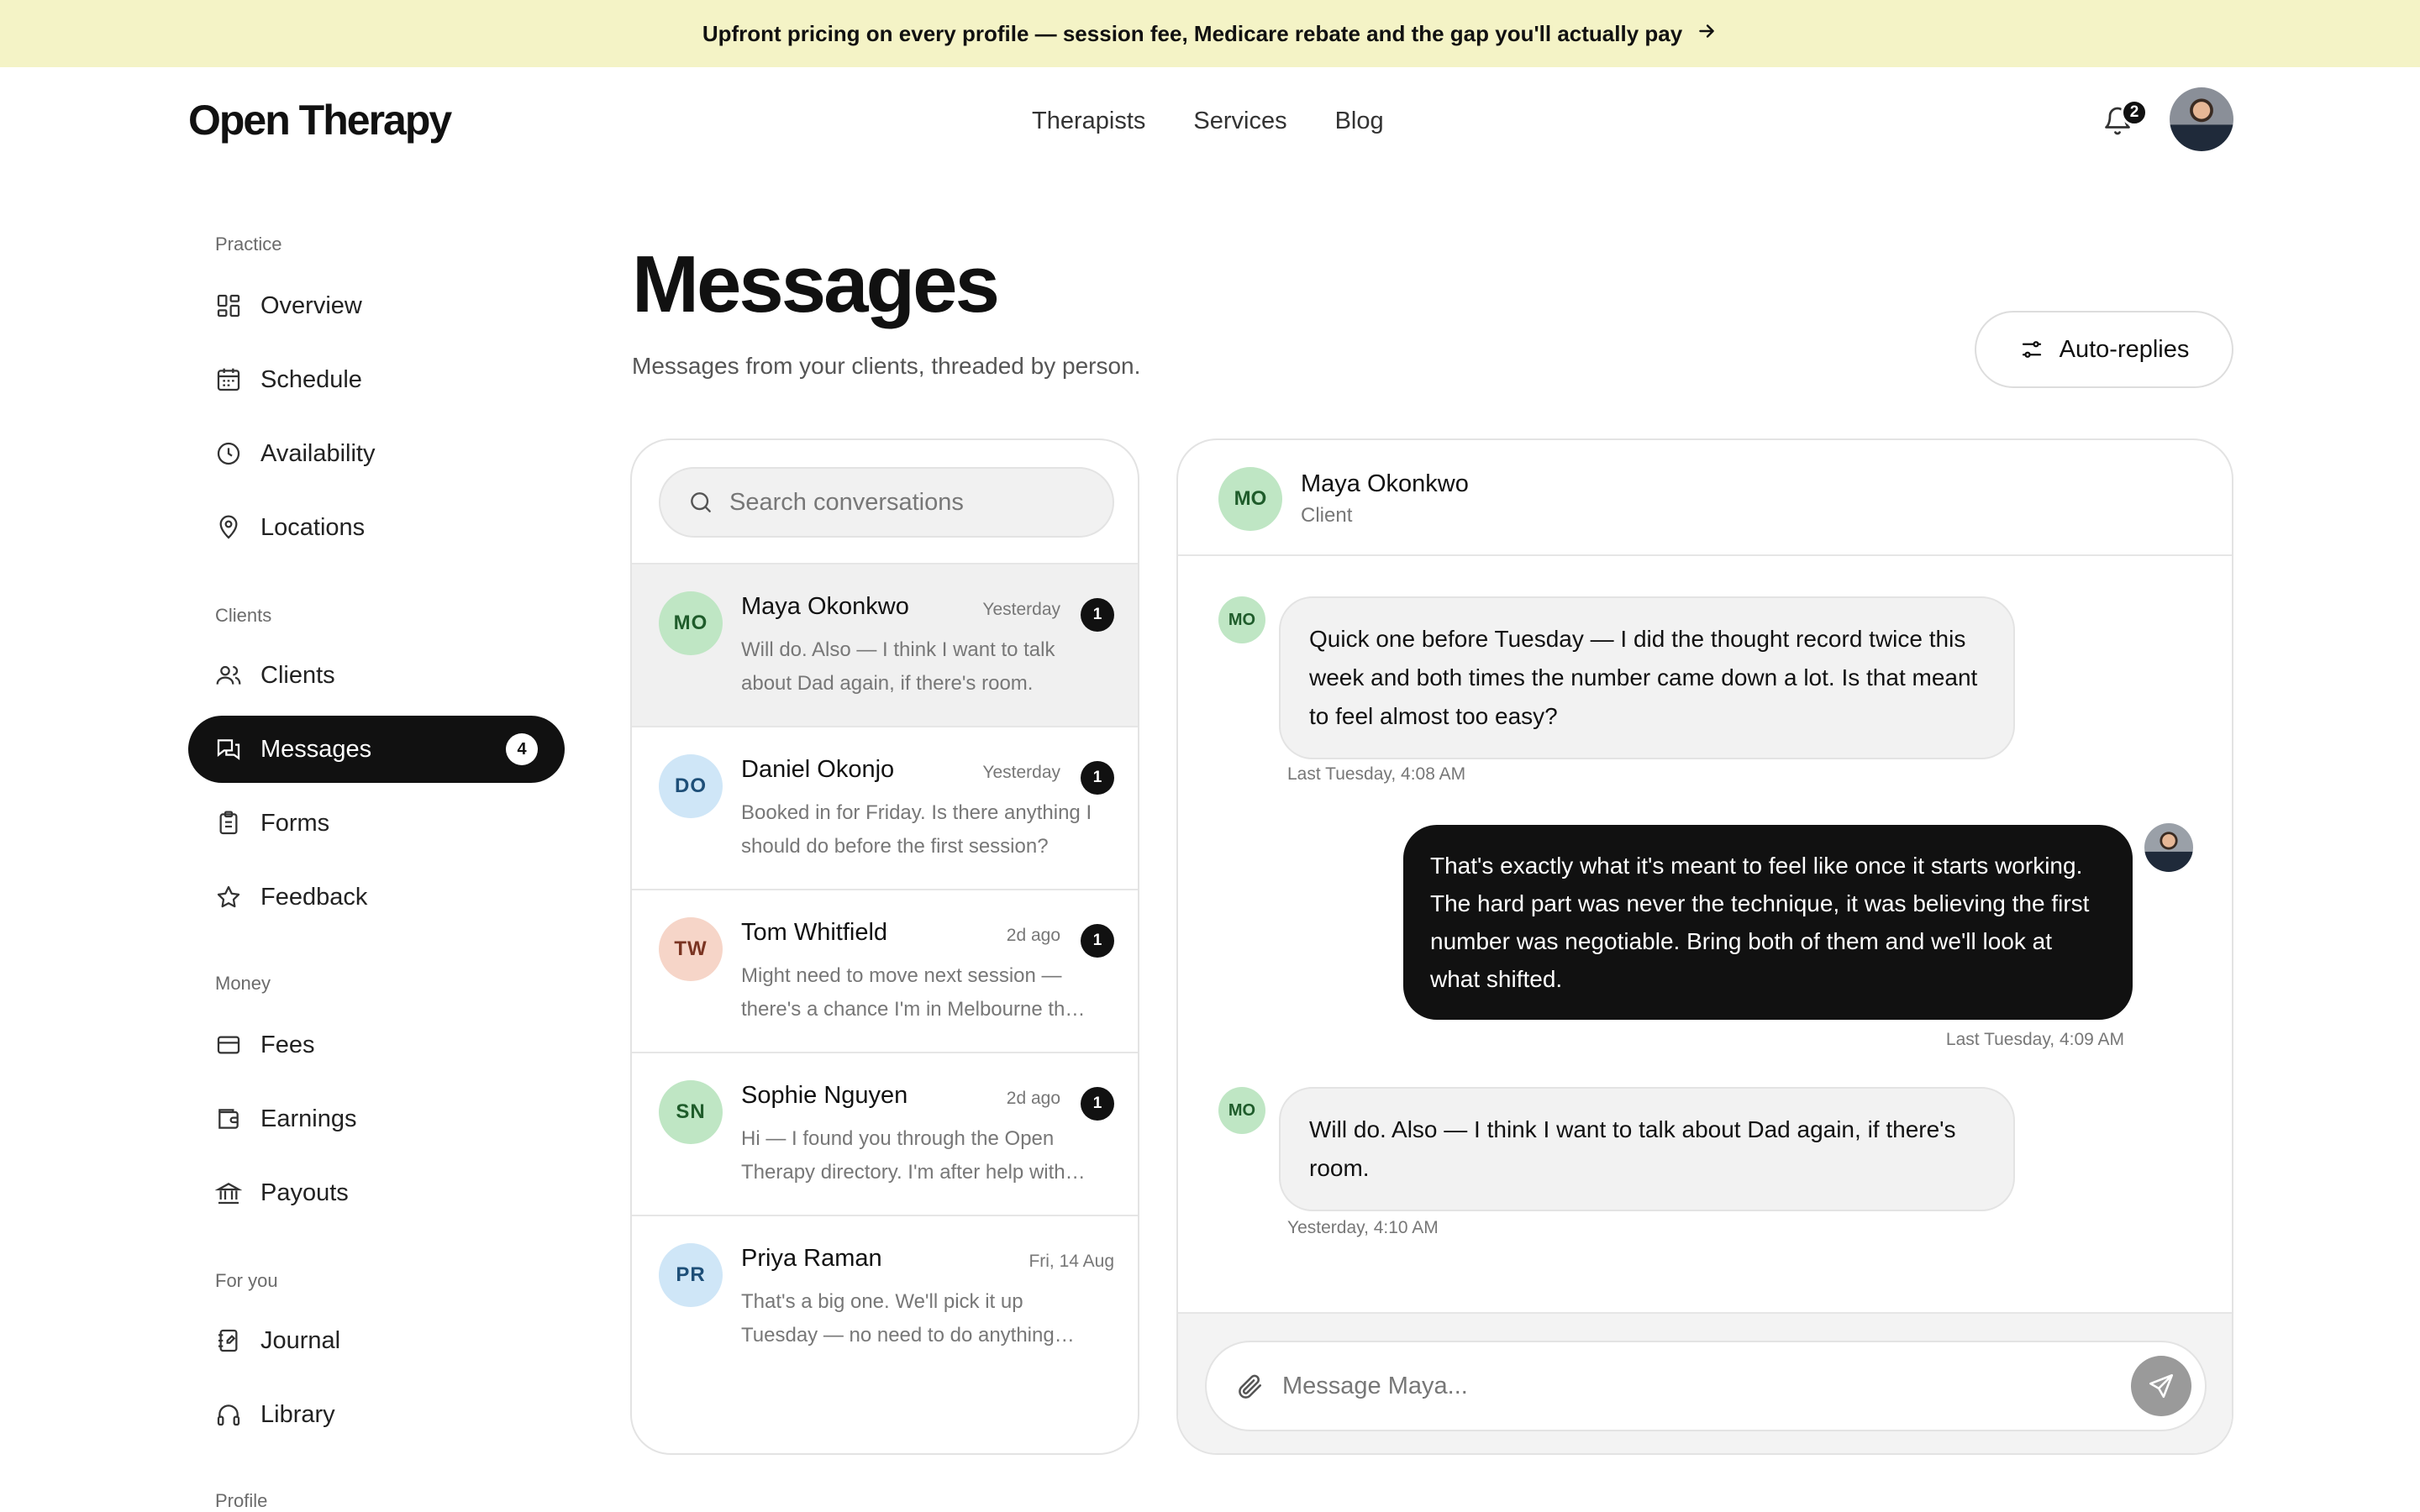 The image size is (2420, 1512). What do you see at coordinates (376, 897) in the screenshot?
I see `sidebar-item-feedback: Feedback` at bounding box center [376, 897].